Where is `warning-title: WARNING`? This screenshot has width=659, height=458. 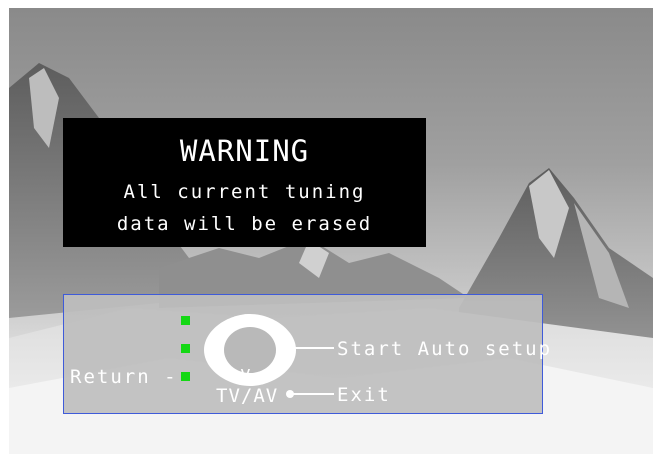
warning-title: WARNING is located at coordinates (244, 151).